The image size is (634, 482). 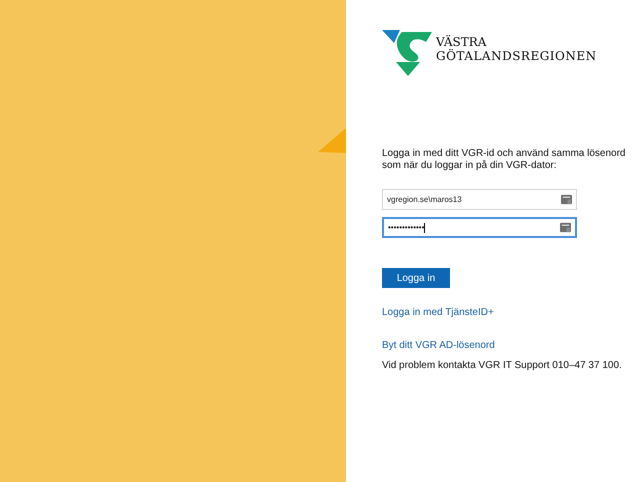 I want to click on logo-icon, so click(x=407, y=53).